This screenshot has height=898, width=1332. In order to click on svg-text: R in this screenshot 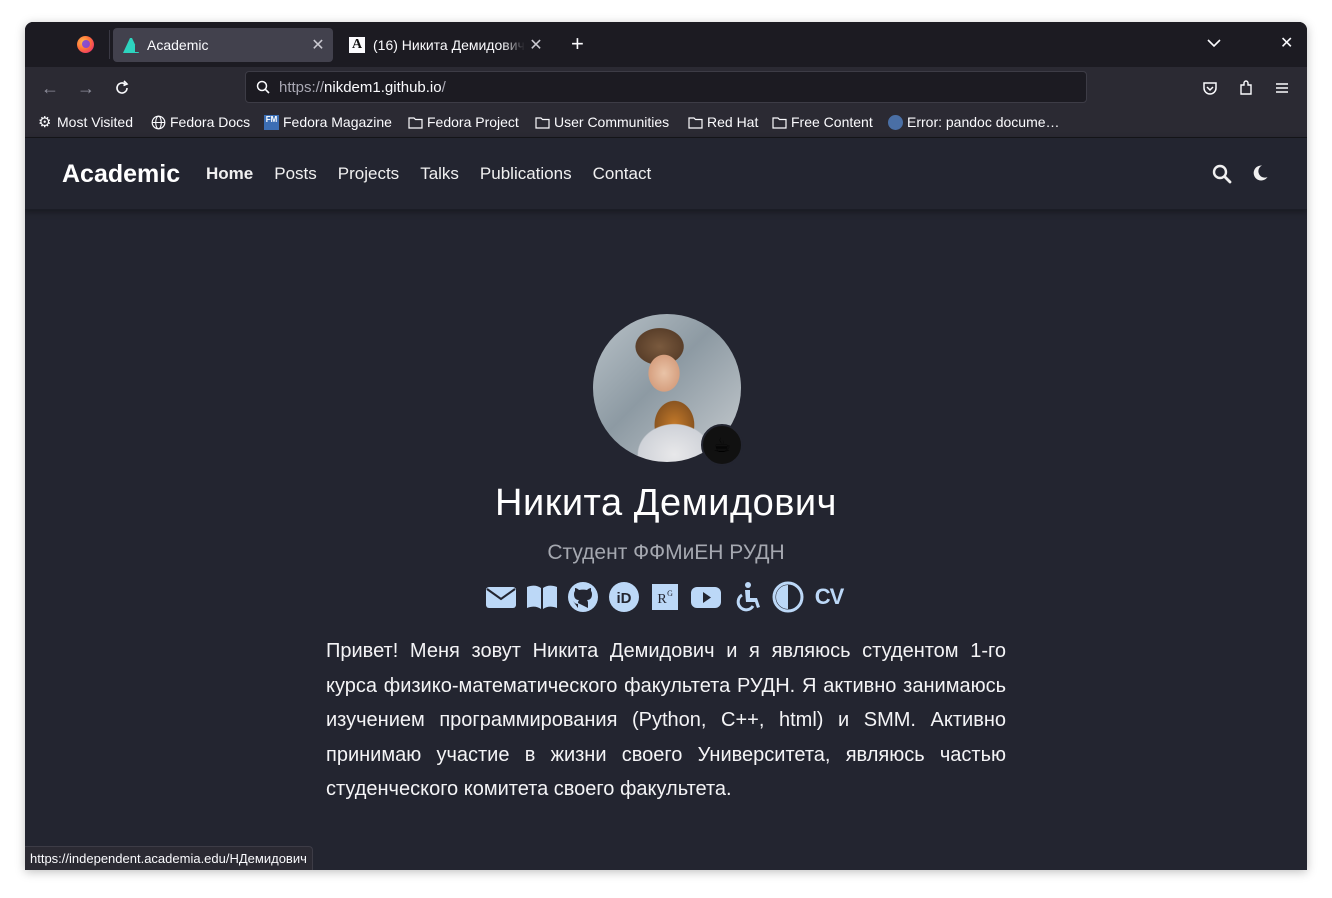, I will do `click(662, 599)`.